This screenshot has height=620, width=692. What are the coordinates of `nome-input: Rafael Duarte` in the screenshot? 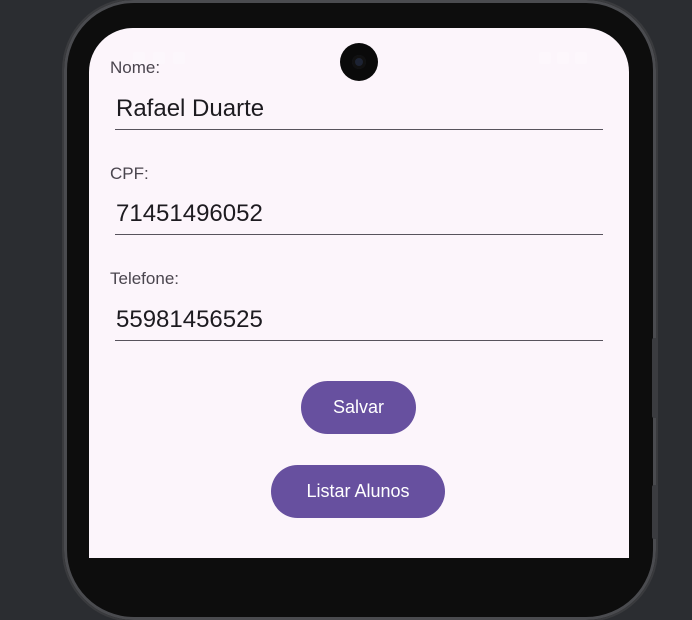 It's located at (359, 109).